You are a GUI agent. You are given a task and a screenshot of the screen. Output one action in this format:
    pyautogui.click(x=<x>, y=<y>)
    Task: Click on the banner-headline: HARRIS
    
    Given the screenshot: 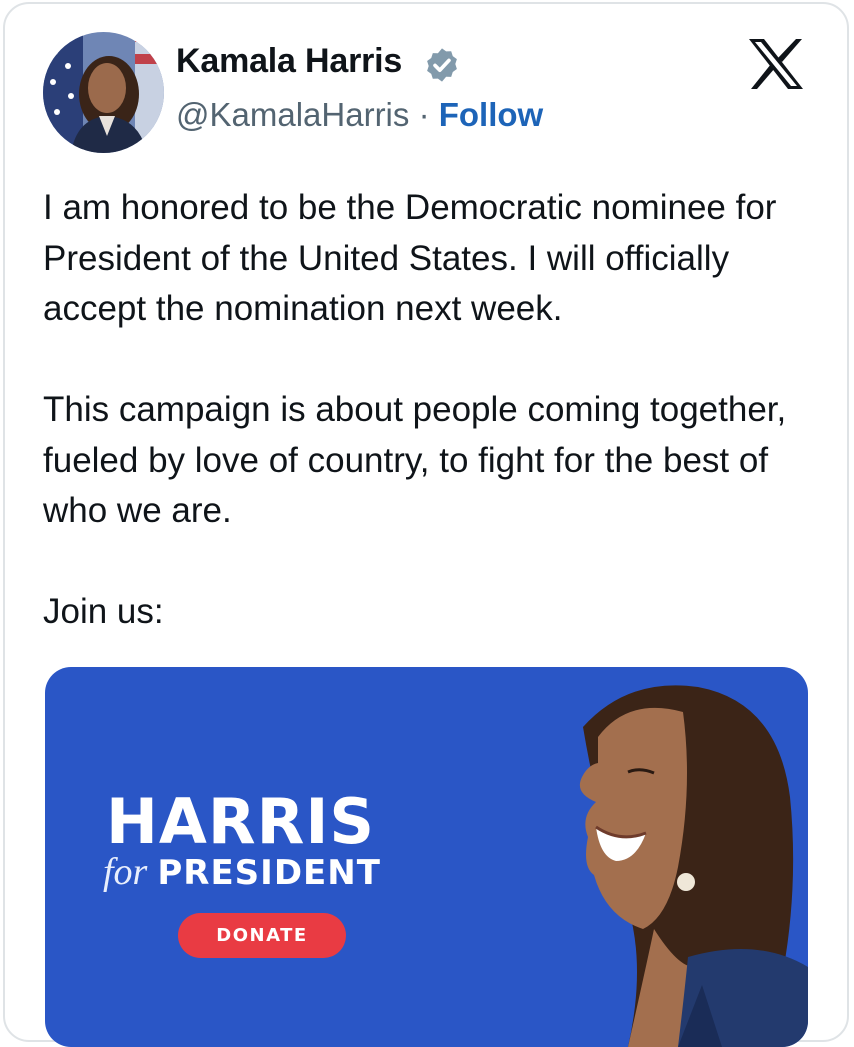 What is the action you would take?
    pyautogui.click(x=241, y=821)
    